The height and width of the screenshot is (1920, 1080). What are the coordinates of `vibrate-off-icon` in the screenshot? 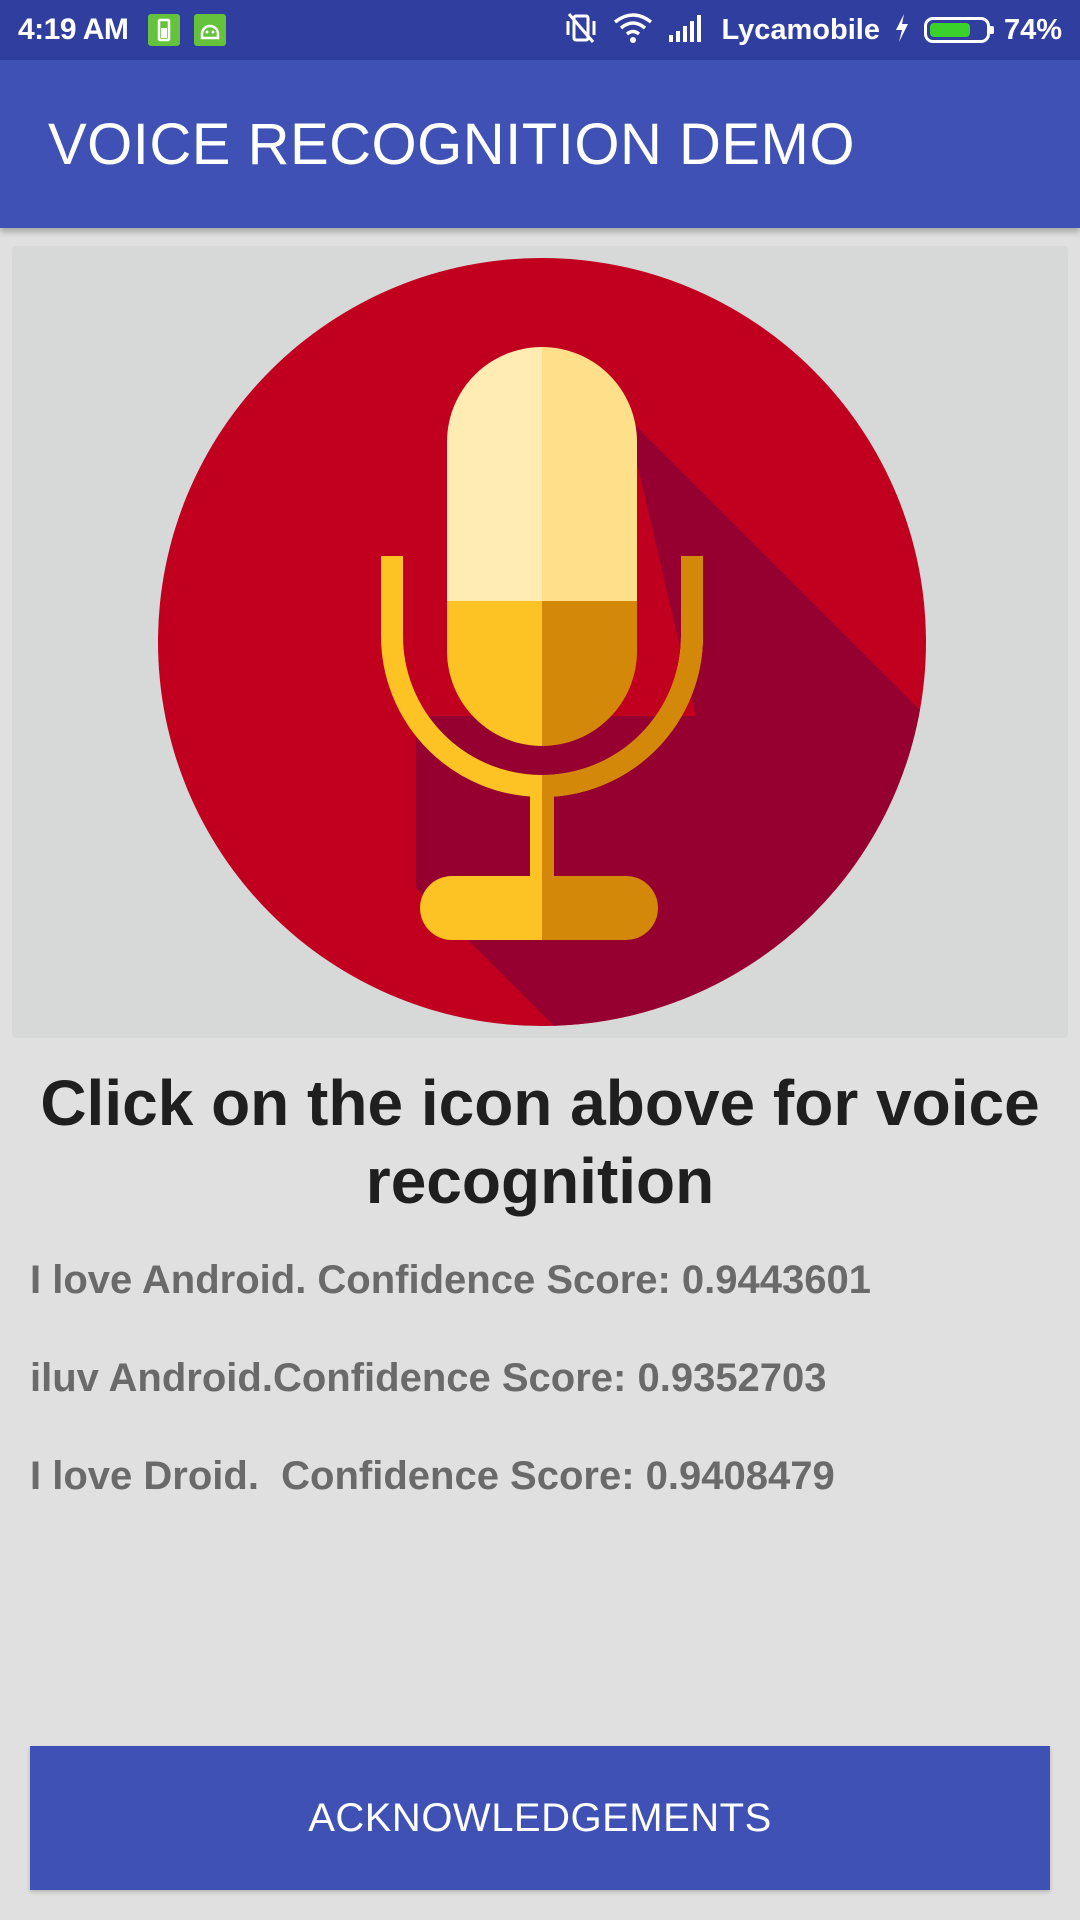 It's located at (581, 30).